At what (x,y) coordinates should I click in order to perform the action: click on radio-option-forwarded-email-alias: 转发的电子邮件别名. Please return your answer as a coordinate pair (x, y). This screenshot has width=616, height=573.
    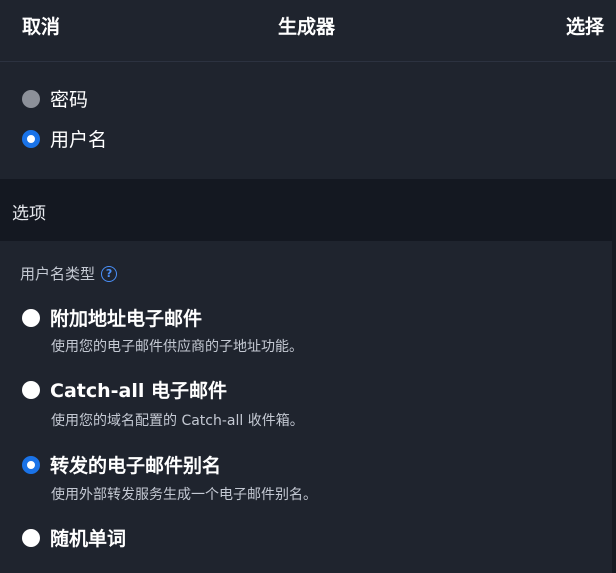
    Looking at the image, I should click on (121, 464).